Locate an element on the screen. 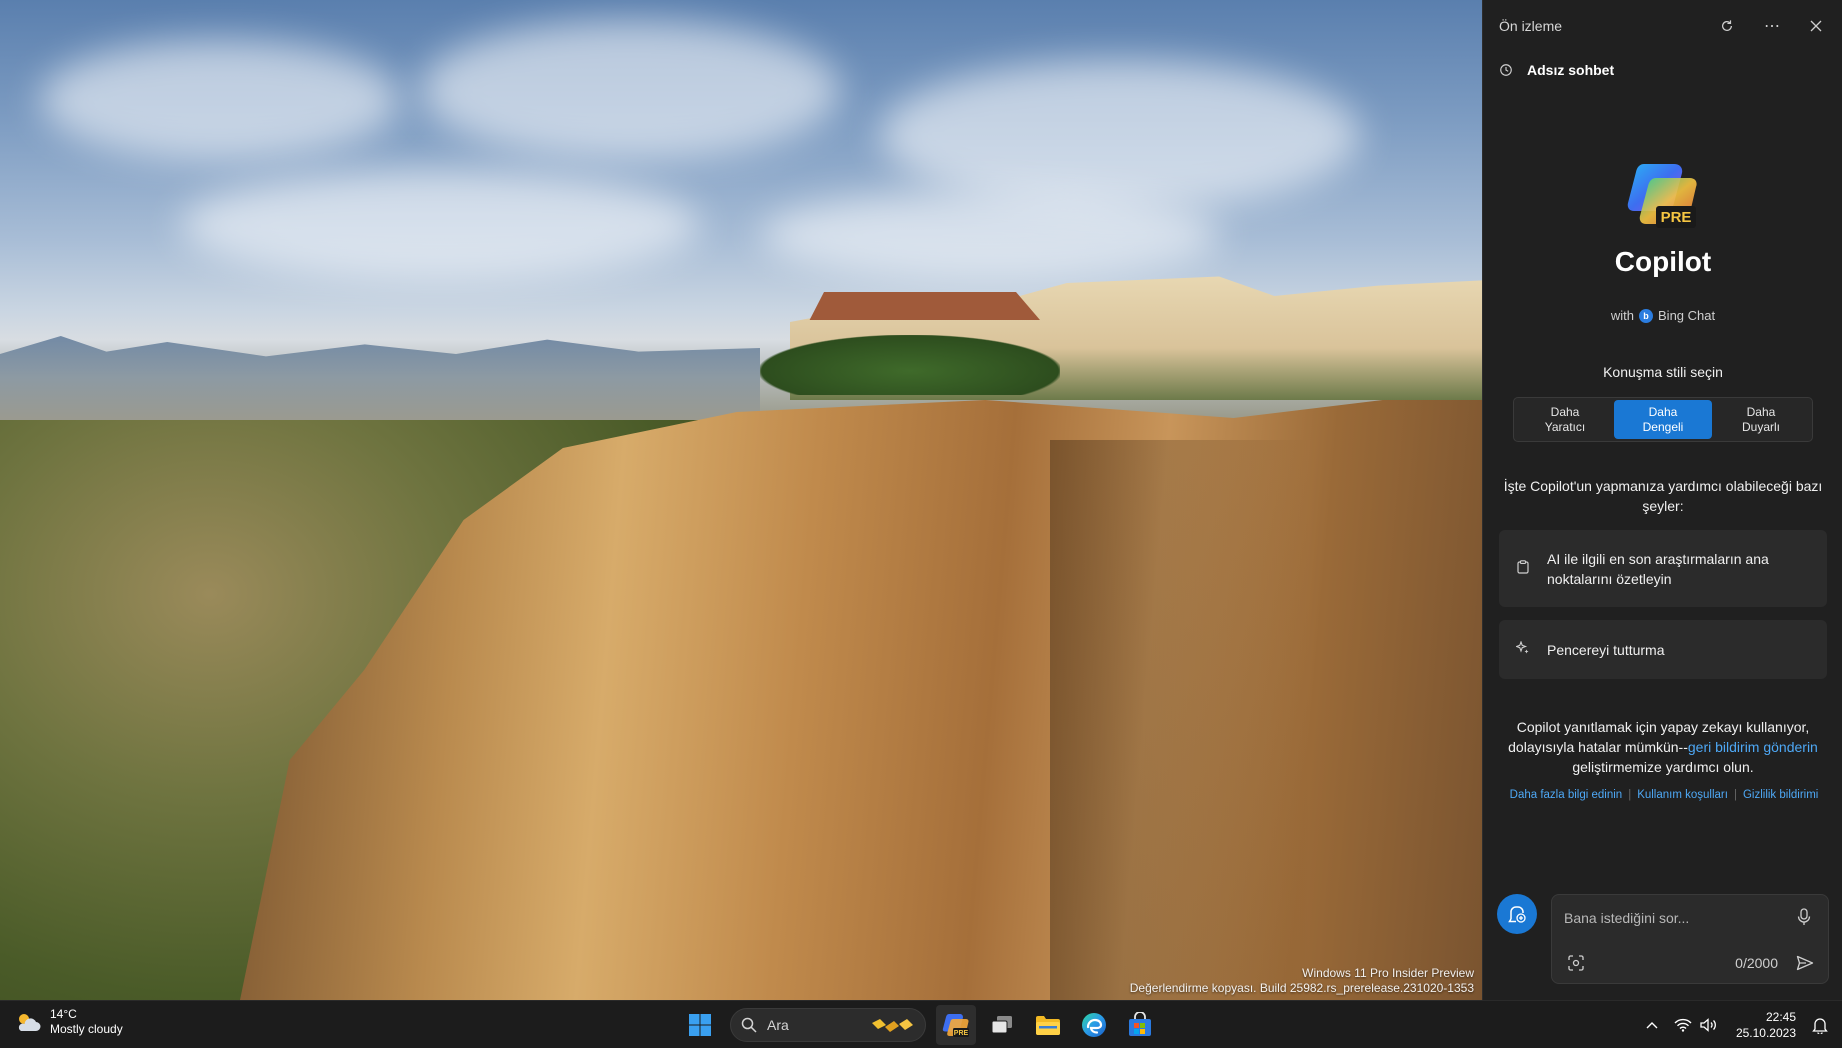 The image size is (1842, 1048). chevron-up-icon is located at coordinates (1652, 1025).